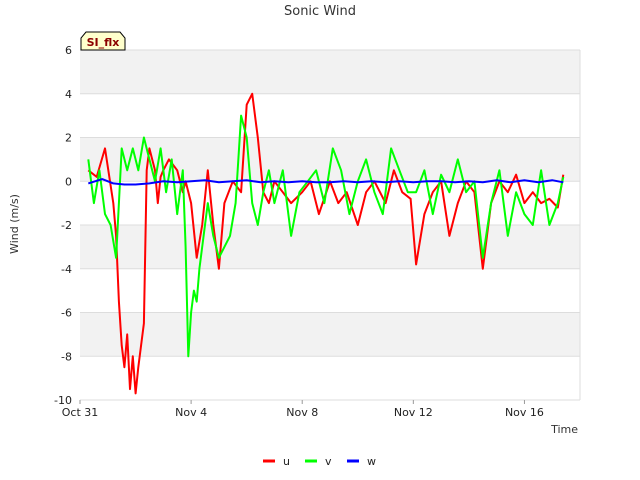 Image resolution: width=640 pixels, height=480 pixels. What do you see at coordinates (66, 269) in the screenshot?
I see `y-tick-label: -4` at bounding box center [66, 269].